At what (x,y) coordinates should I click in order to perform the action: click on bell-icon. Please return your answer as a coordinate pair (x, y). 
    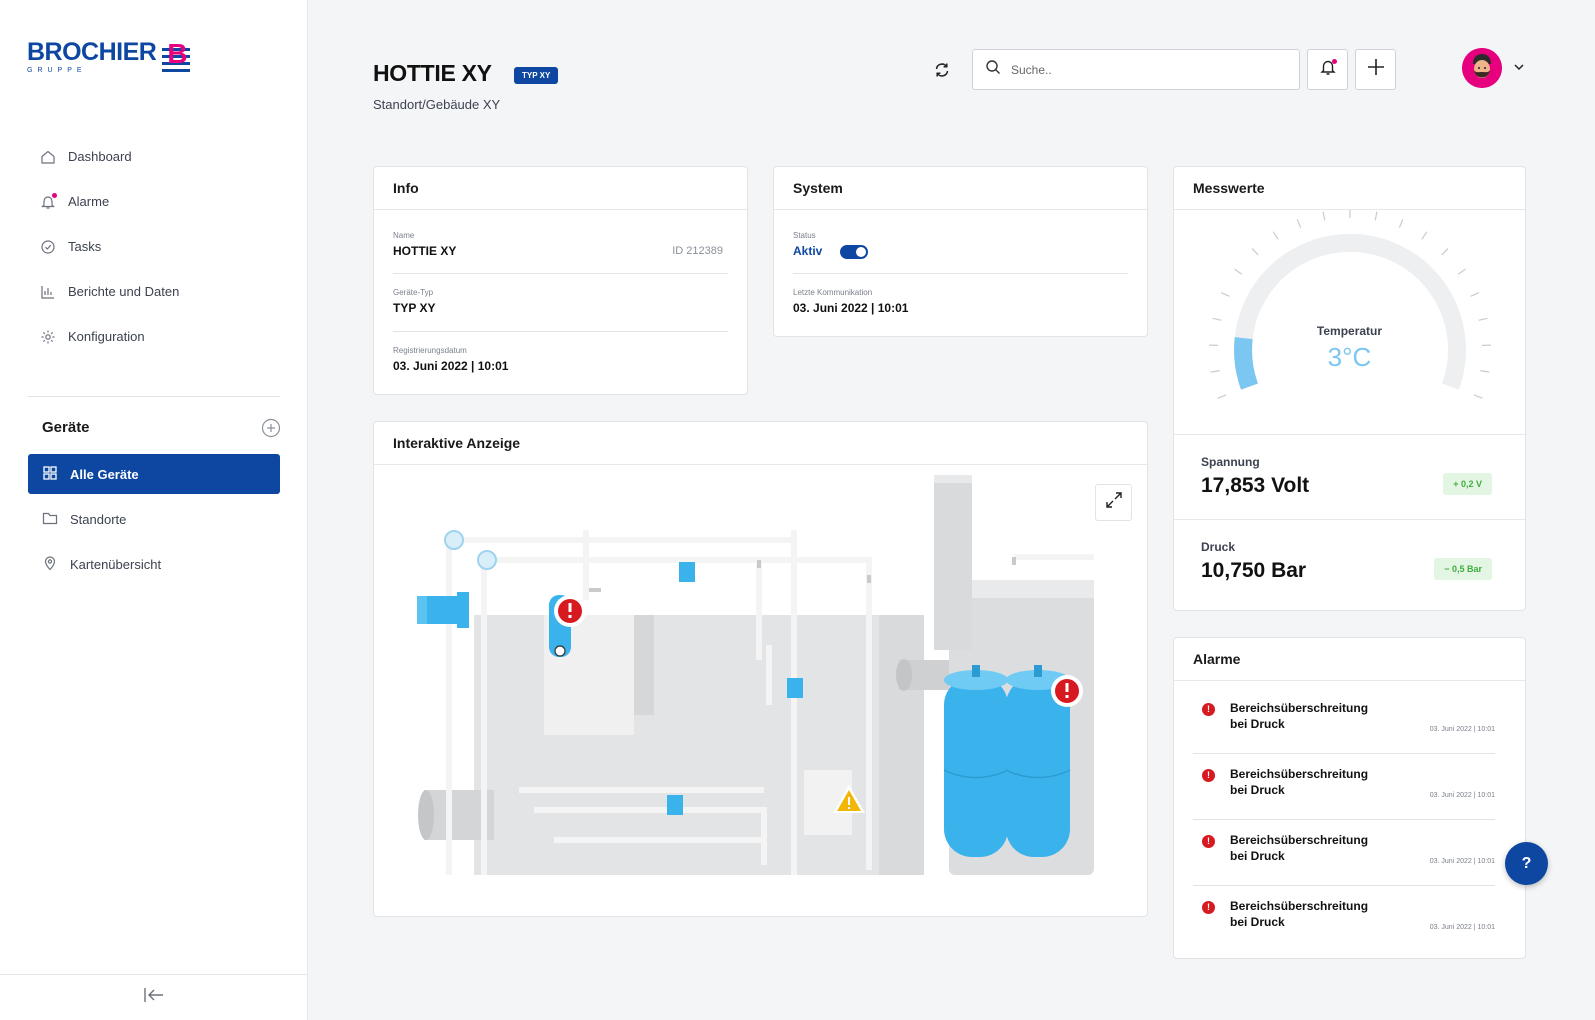
    Looking at the image, I should click on (48, 201).